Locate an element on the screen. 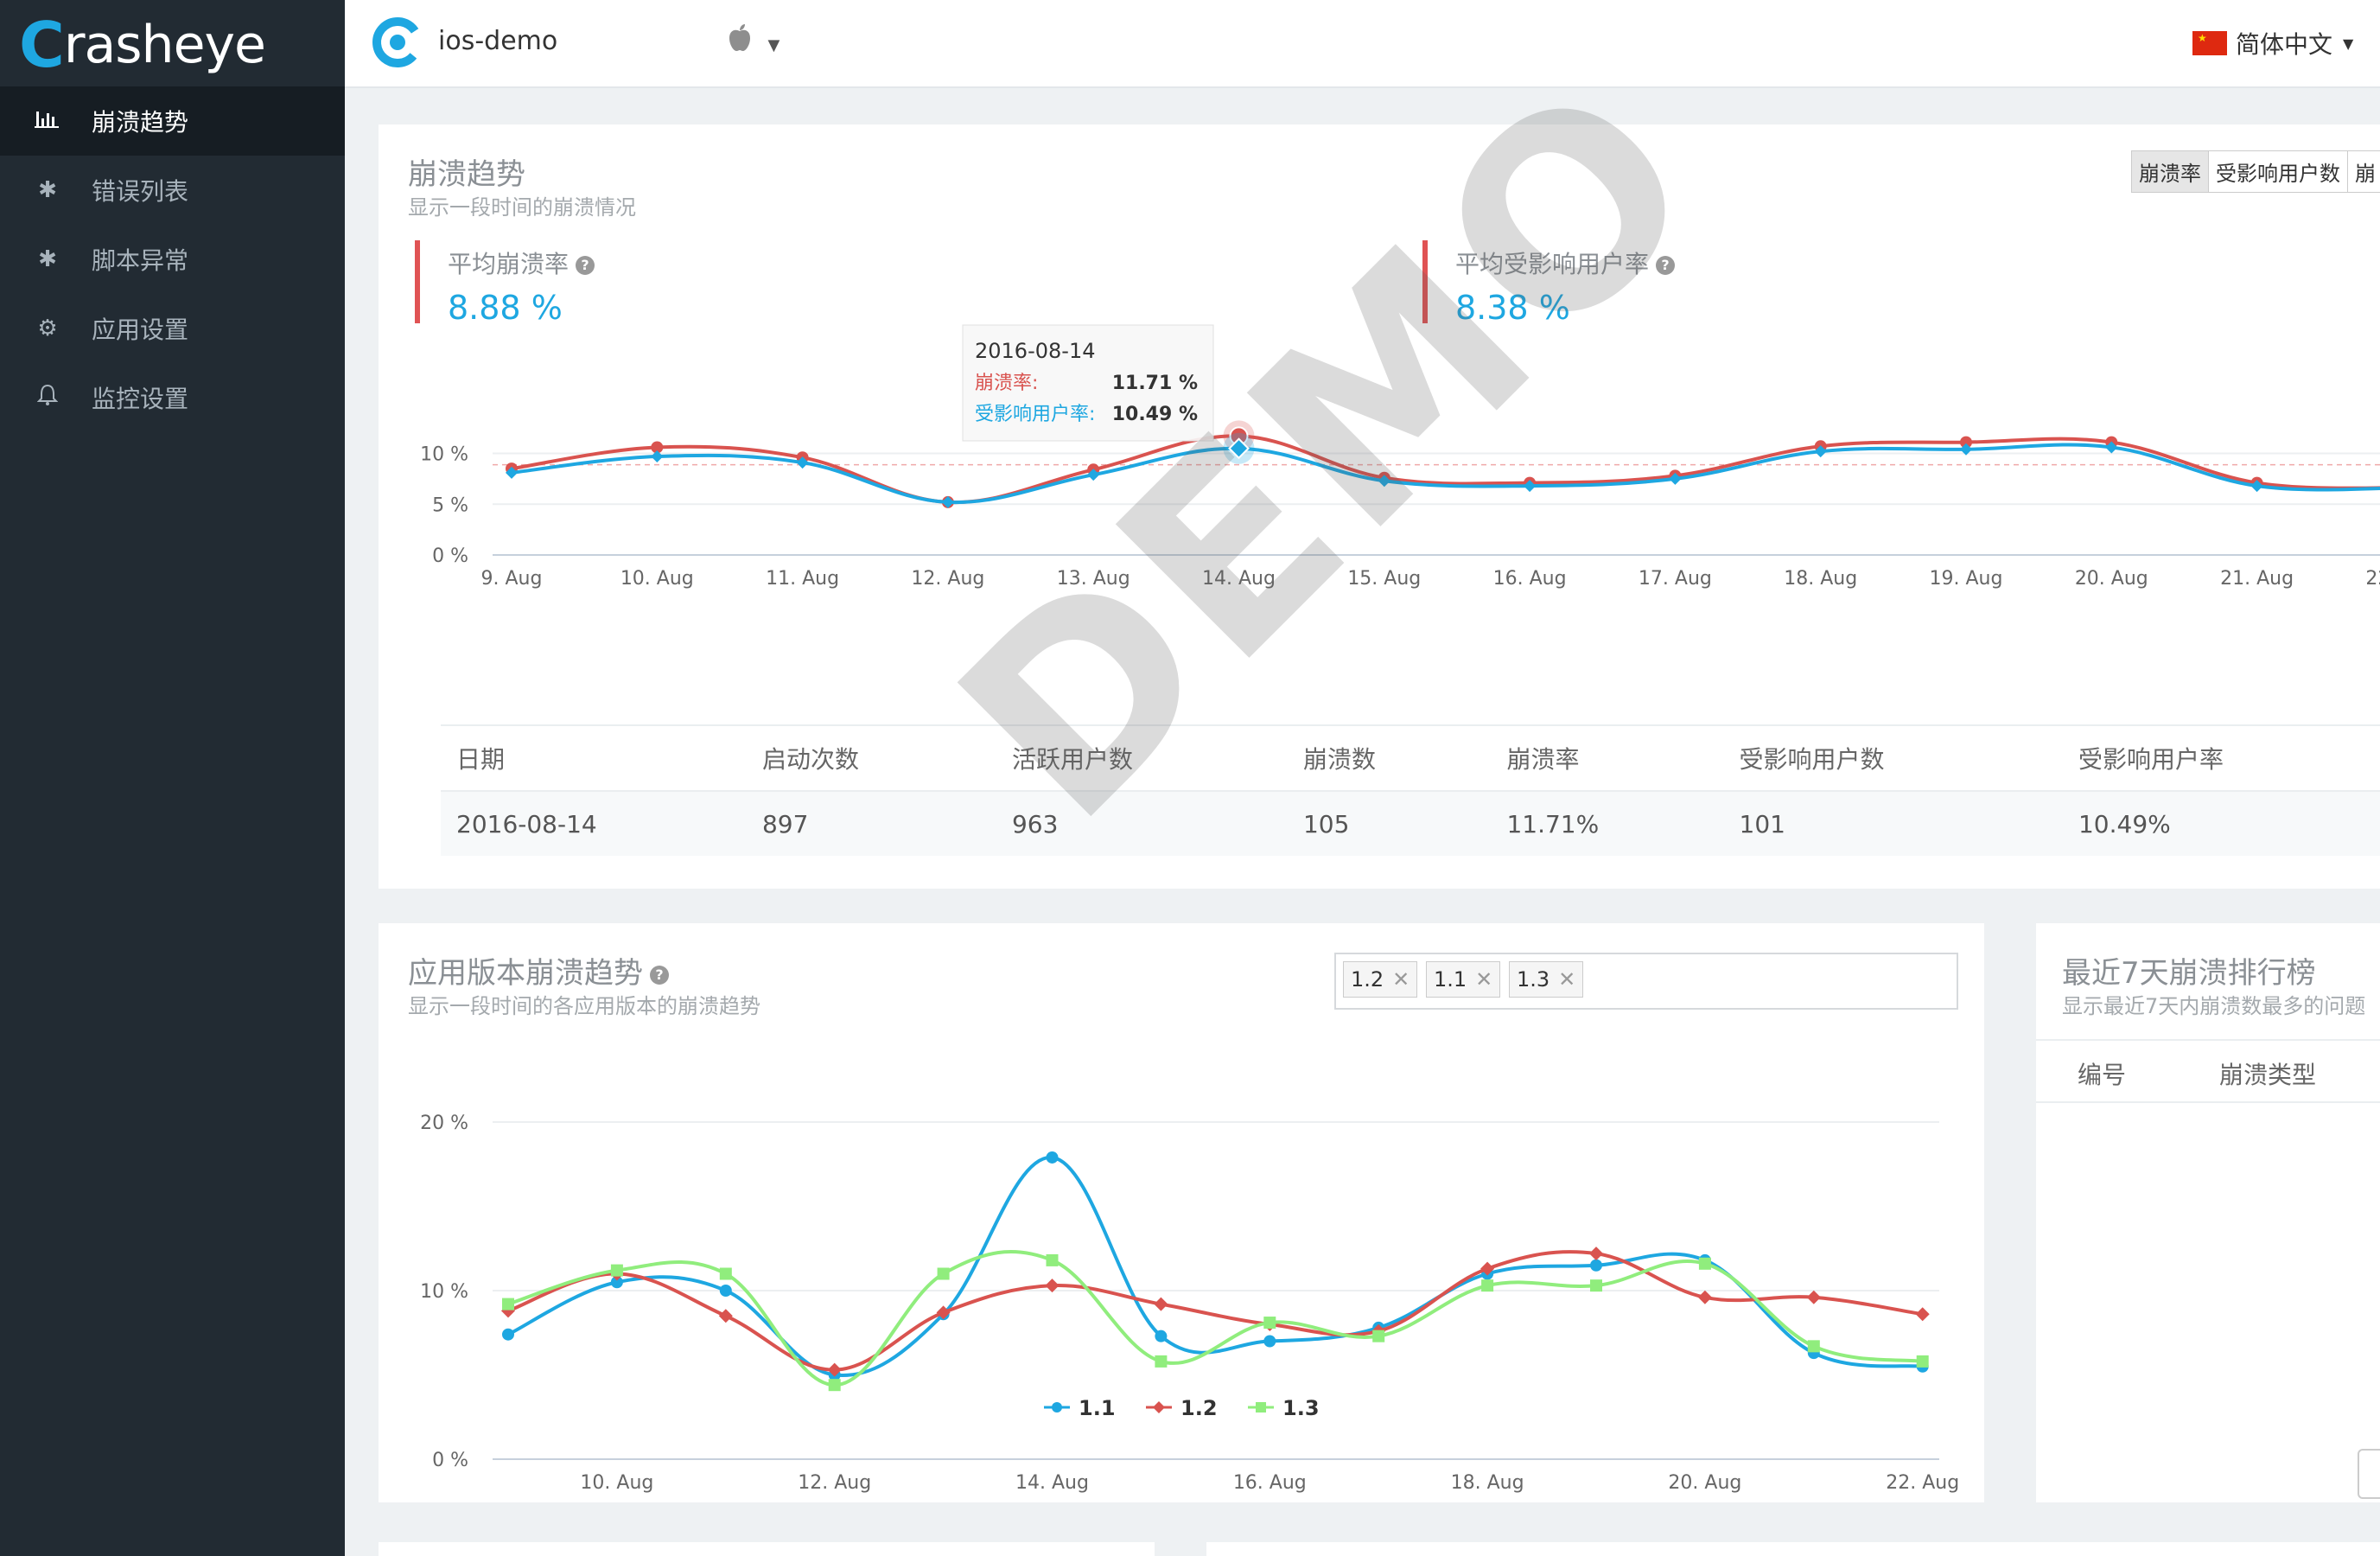 Image resolution: width=2380 pixels, height=1556 pixels. sidebar: Crasheye 崩溃趋势 ✱ 错误列表 ✱ 脚本异常 ⚙ 应用设置 监控设置 is located at coordinates (173, 778).